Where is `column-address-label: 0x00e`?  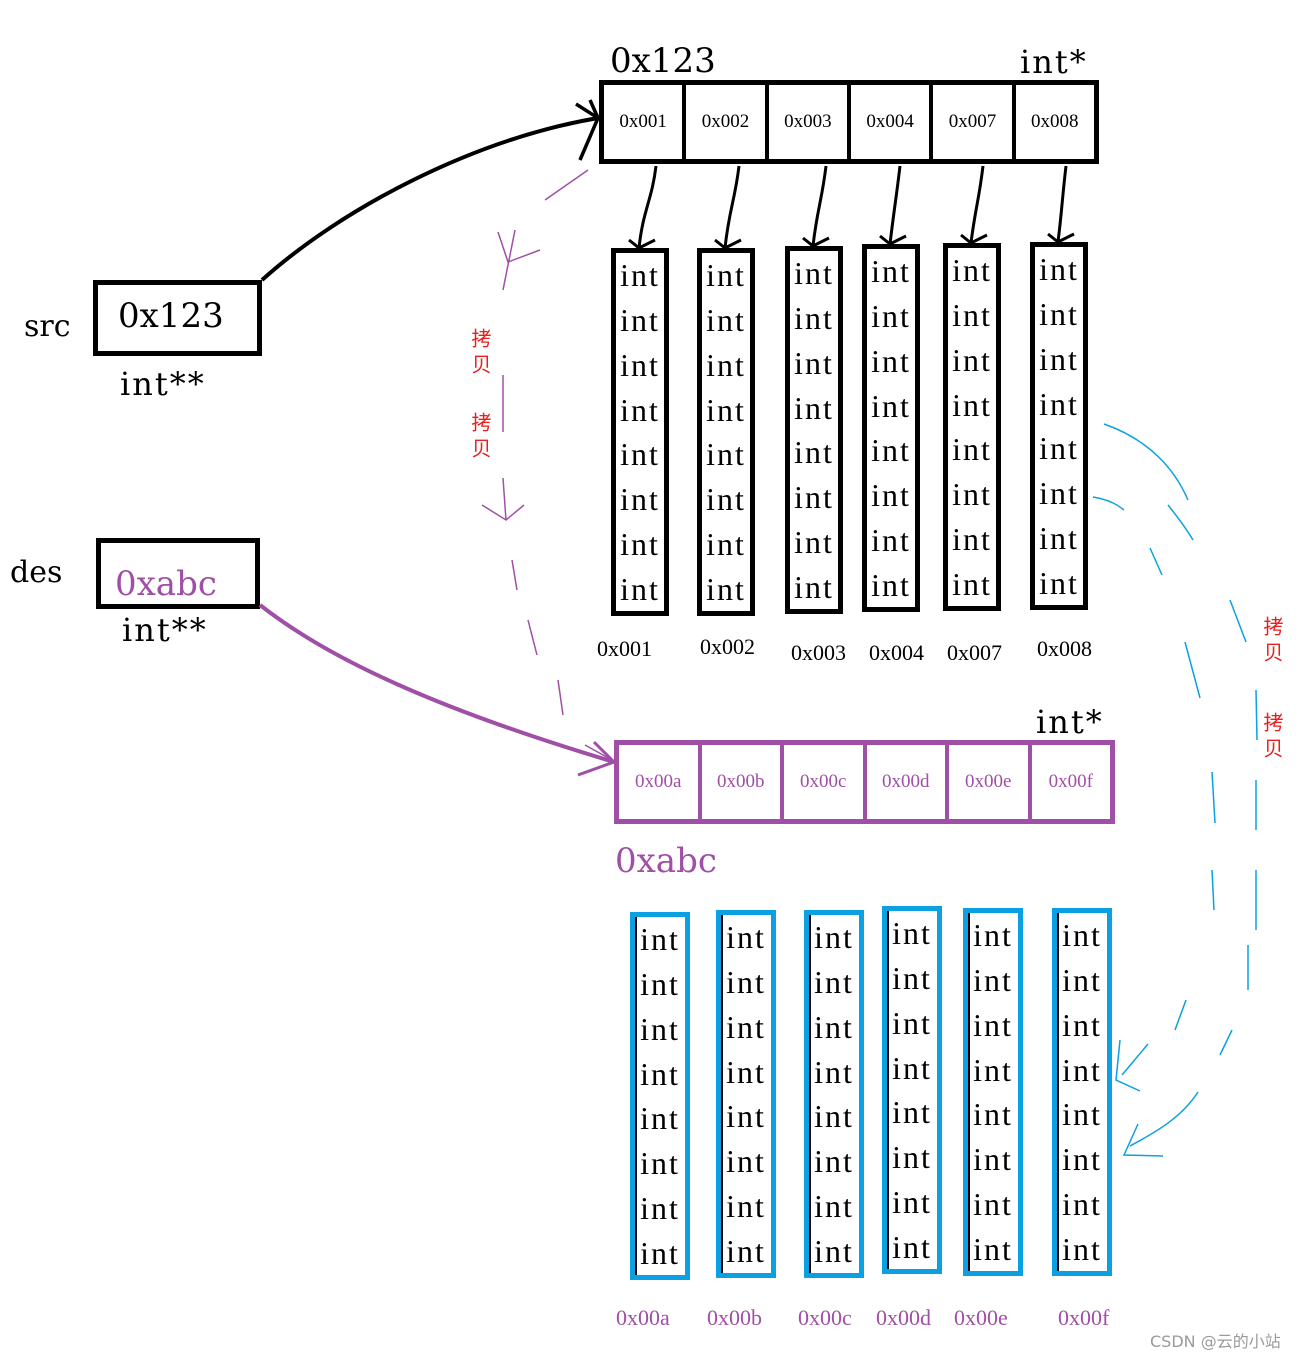 column-address-label: 0x00e is located at coordinates (981, 1317).